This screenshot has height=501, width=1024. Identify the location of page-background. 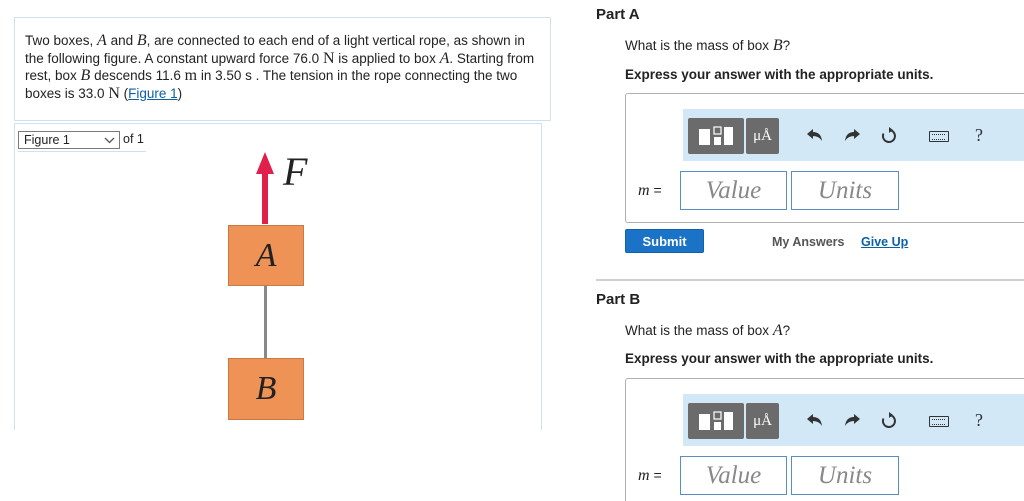
(290, 465).